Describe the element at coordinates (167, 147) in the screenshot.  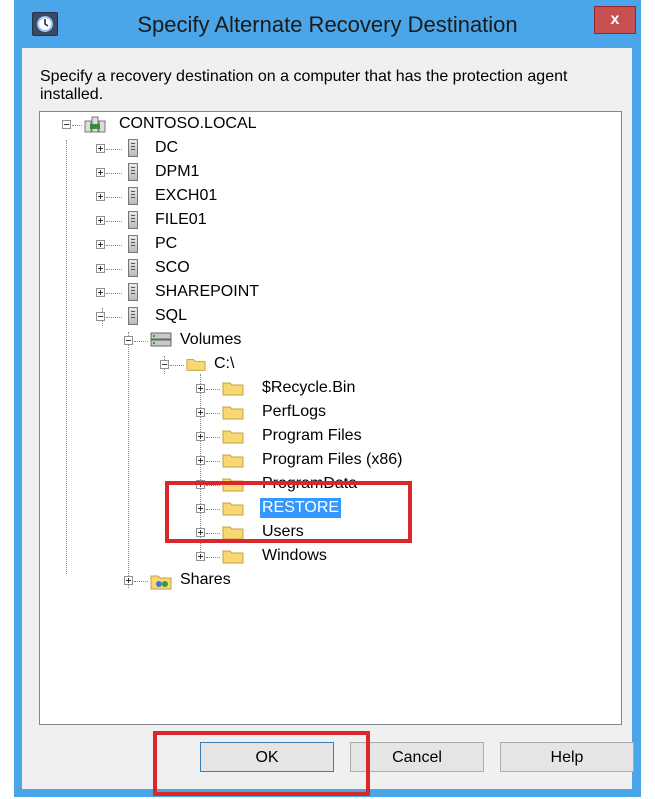
I see `tree-node-label: DC` at that location.